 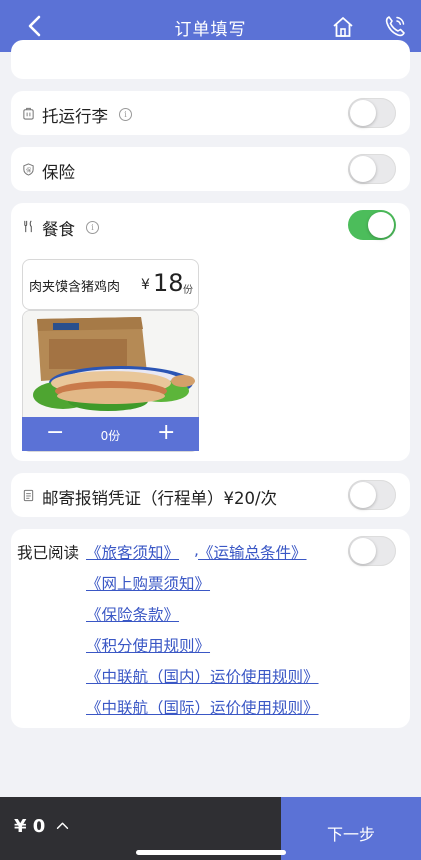 I want to click on shield-icon: 保, so click(x=28, y=169).